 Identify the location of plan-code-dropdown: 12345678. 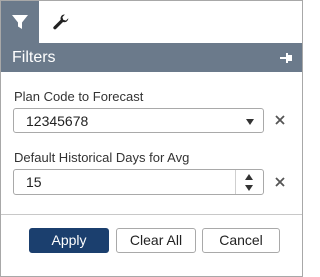
(138, 120).